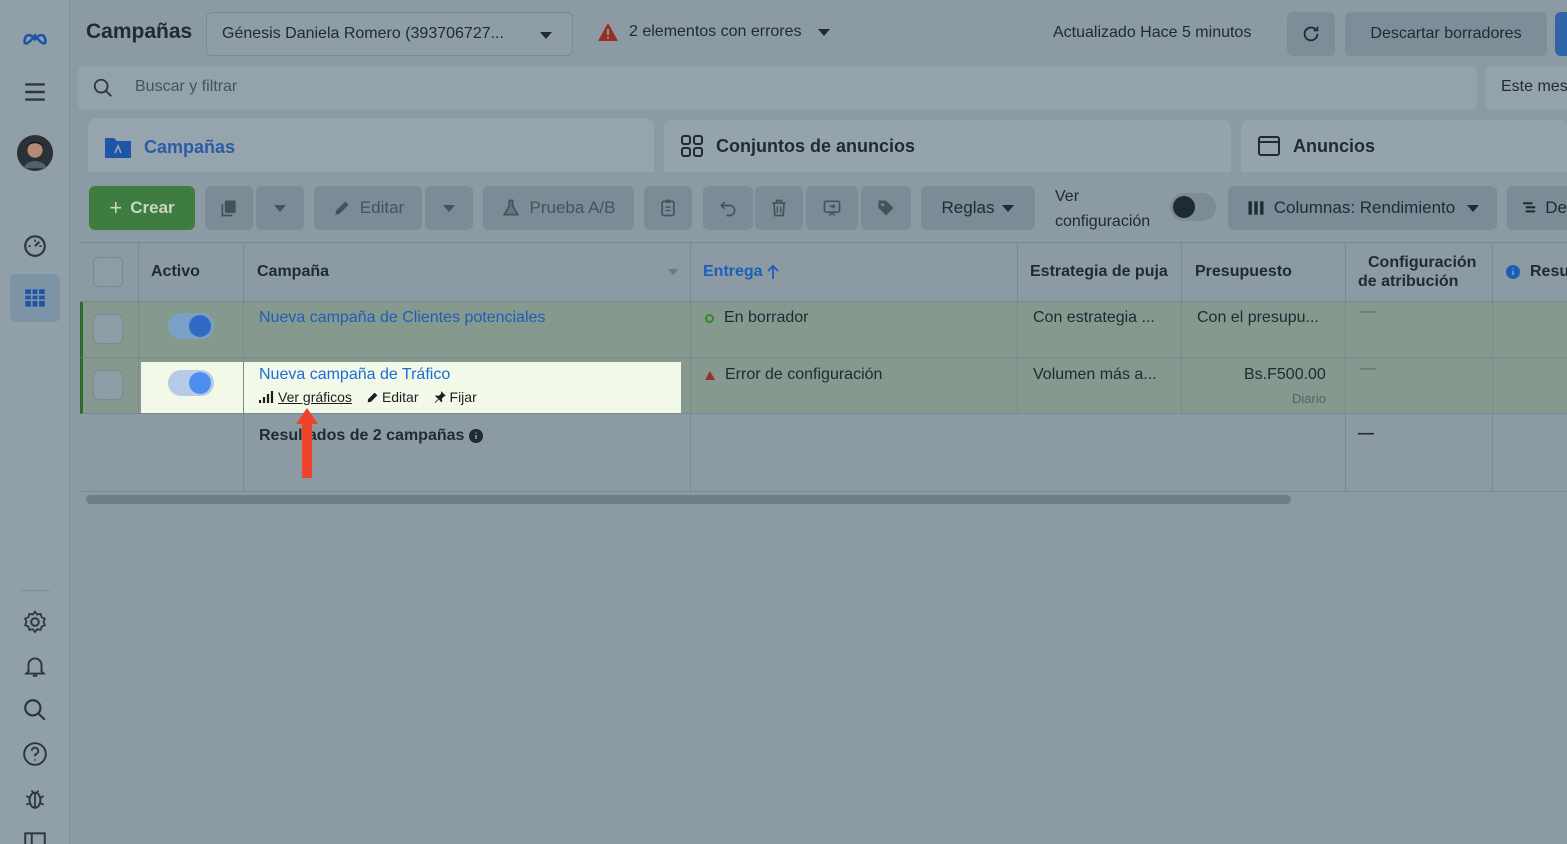 This screenshot has height=844, width=1567. I want to click on warning-triangle-icon, so click(608, 32).